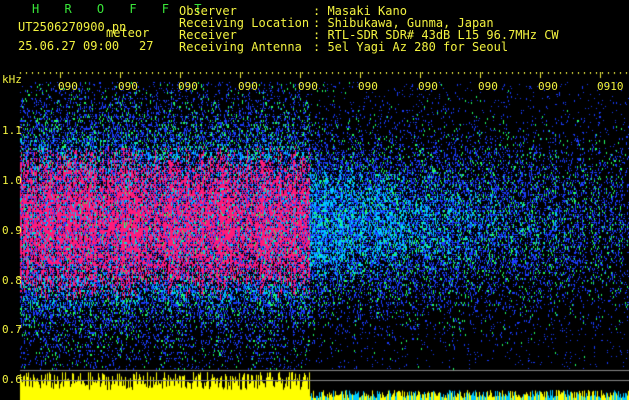  I want to click on y-tick: 0.9, so click(12, 230).